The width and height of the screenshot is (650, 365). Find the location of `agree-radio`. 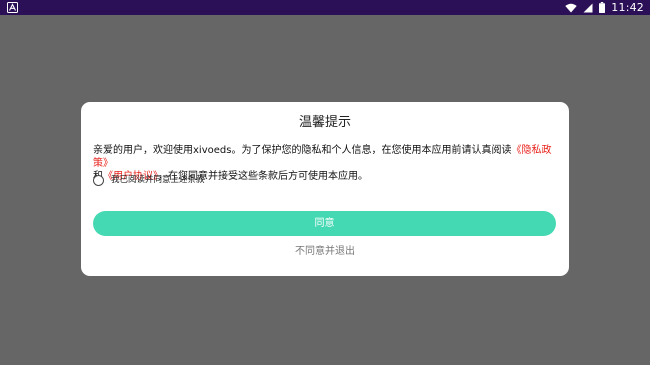

agree-radio is located at coordinates (98, 180).